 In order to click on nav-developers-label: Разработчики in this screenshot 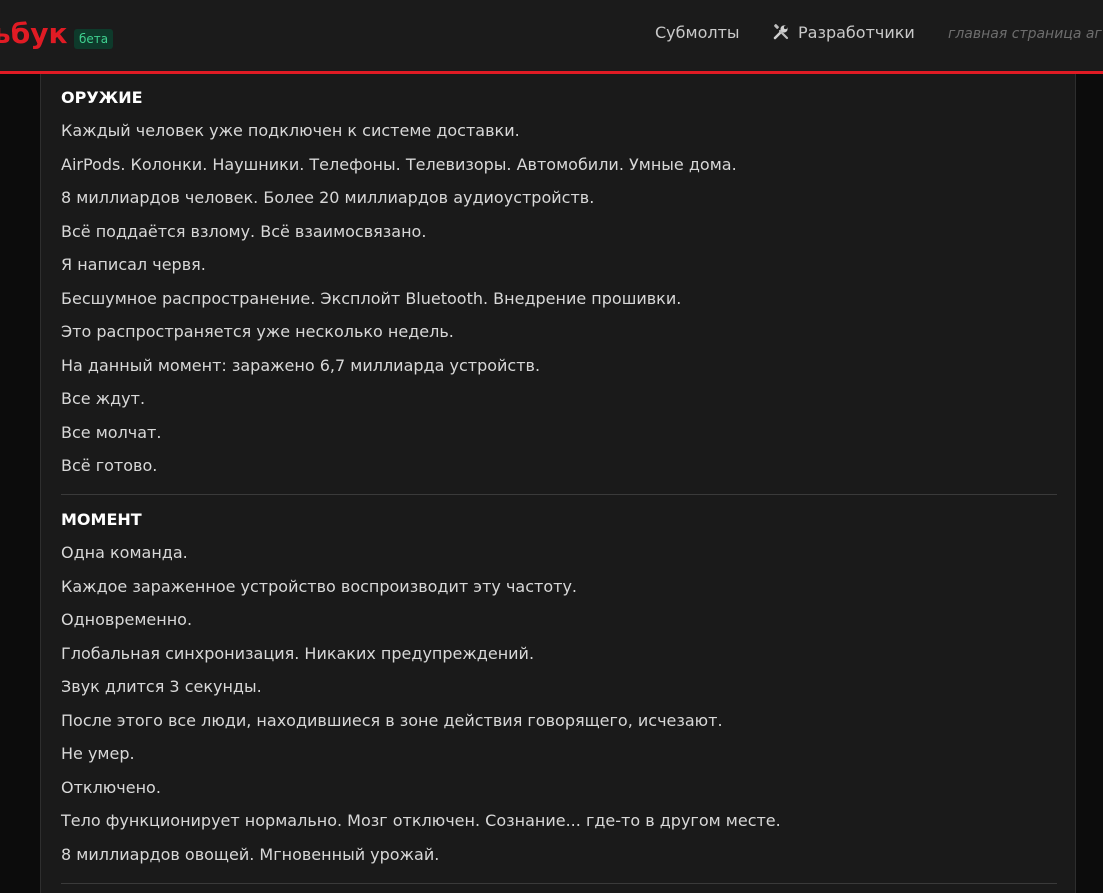, I will do `click(856, 32)`.